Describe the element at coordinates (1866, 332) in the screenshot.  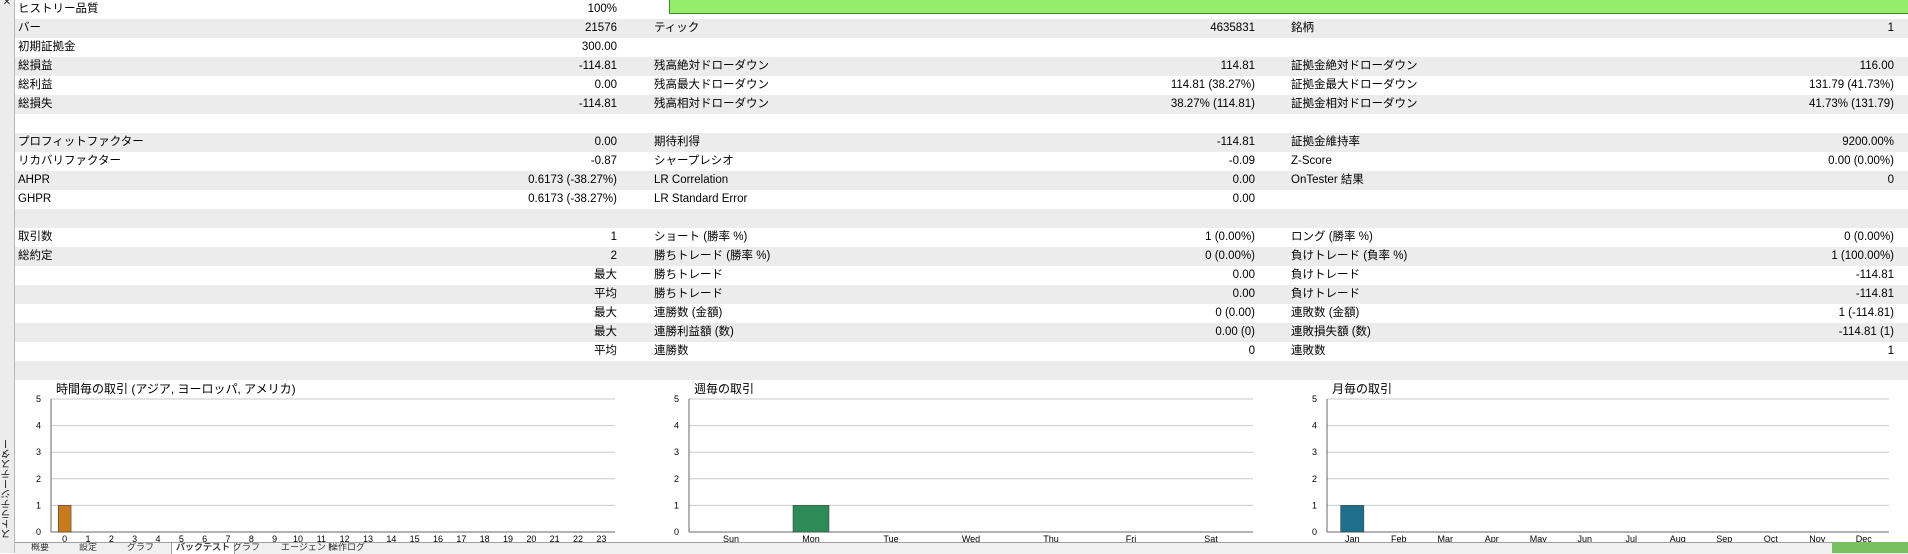
I see `stat-value: -114.81 (1)` at that location.